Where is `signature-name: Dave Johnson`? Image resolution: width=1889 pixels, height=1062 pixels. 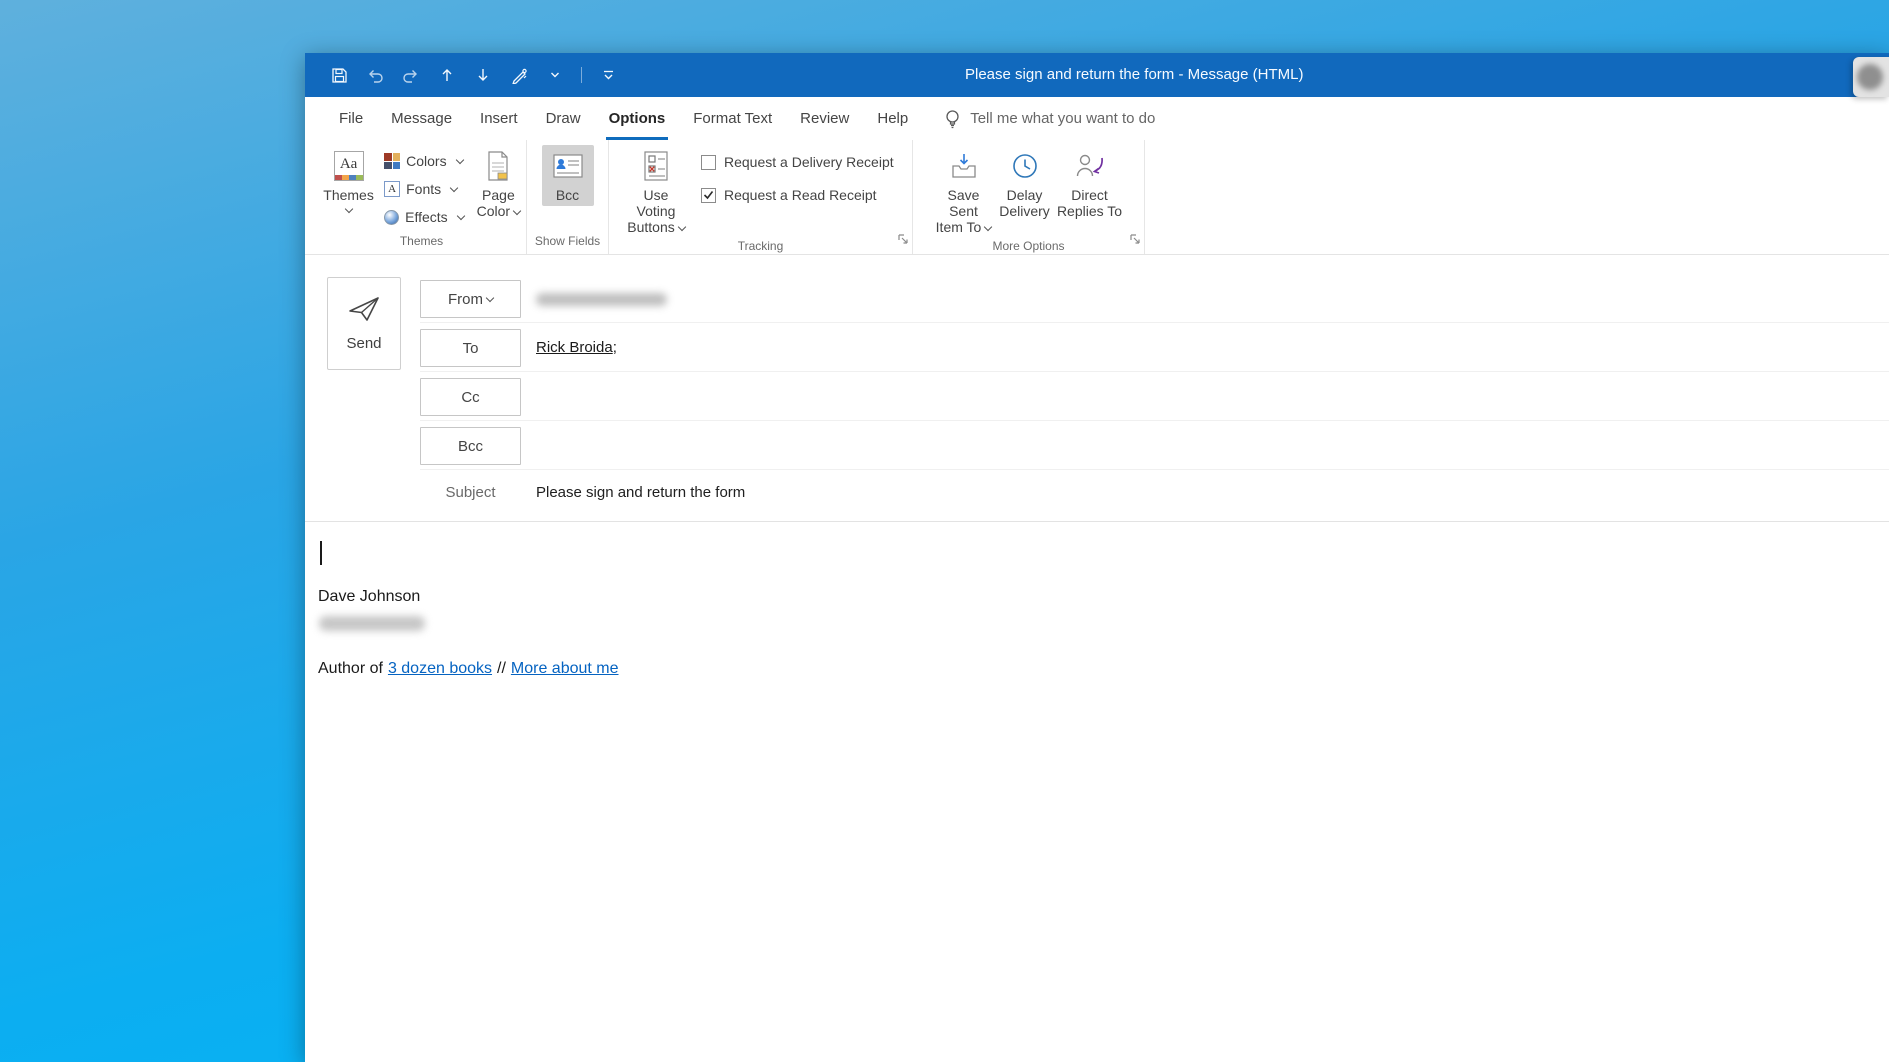 signature-name: Dave Johnson is located at coordinates (369, 596).